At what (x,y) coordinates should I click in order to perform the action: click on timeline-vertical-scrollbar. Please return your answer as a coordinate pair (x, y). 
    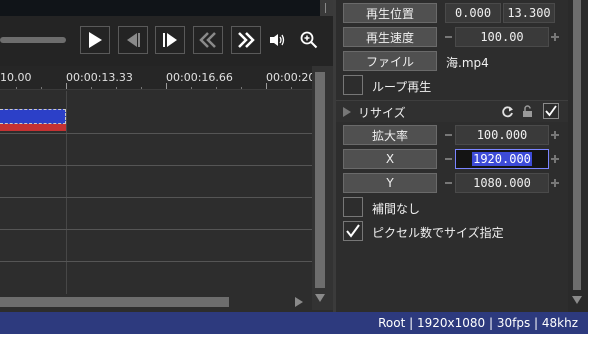
    Looking at the image, I should click on (322, 188).